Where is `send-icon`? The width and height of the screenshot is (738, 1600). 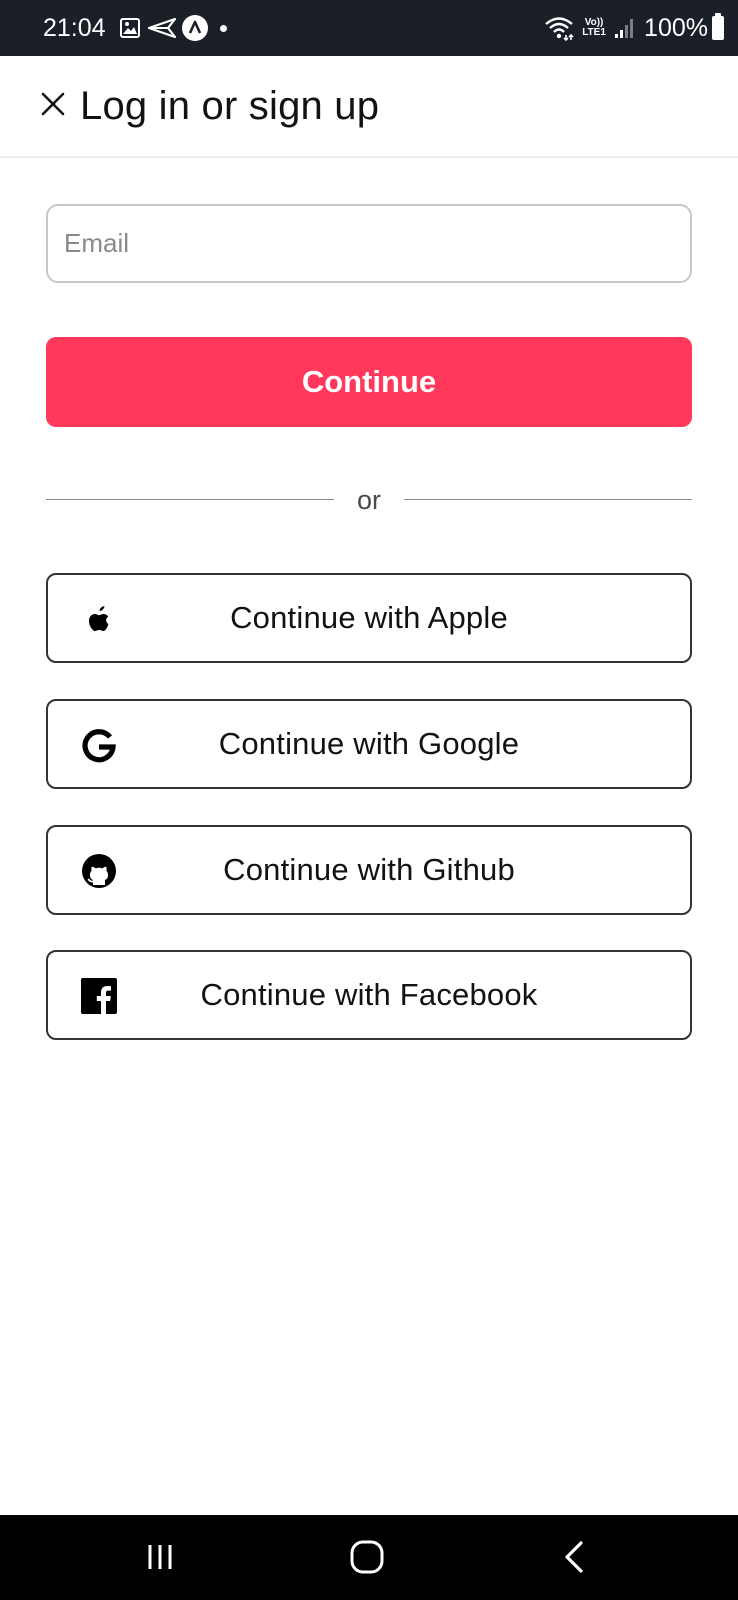
send-icon is located at coordinates (162, 28).